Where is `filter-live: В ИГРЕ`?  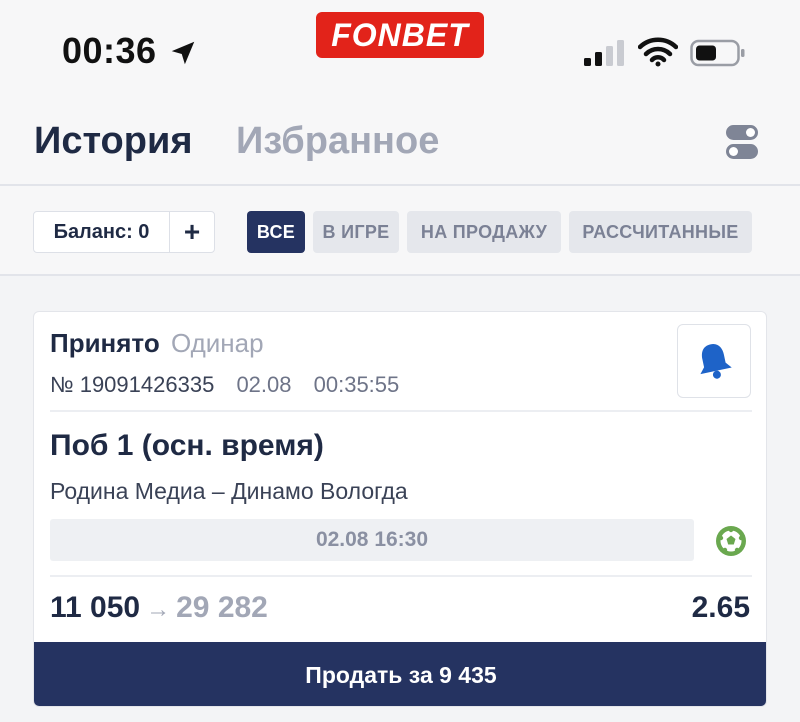 filter-live: В ИГРЕ is located at coordinates (356, 232).